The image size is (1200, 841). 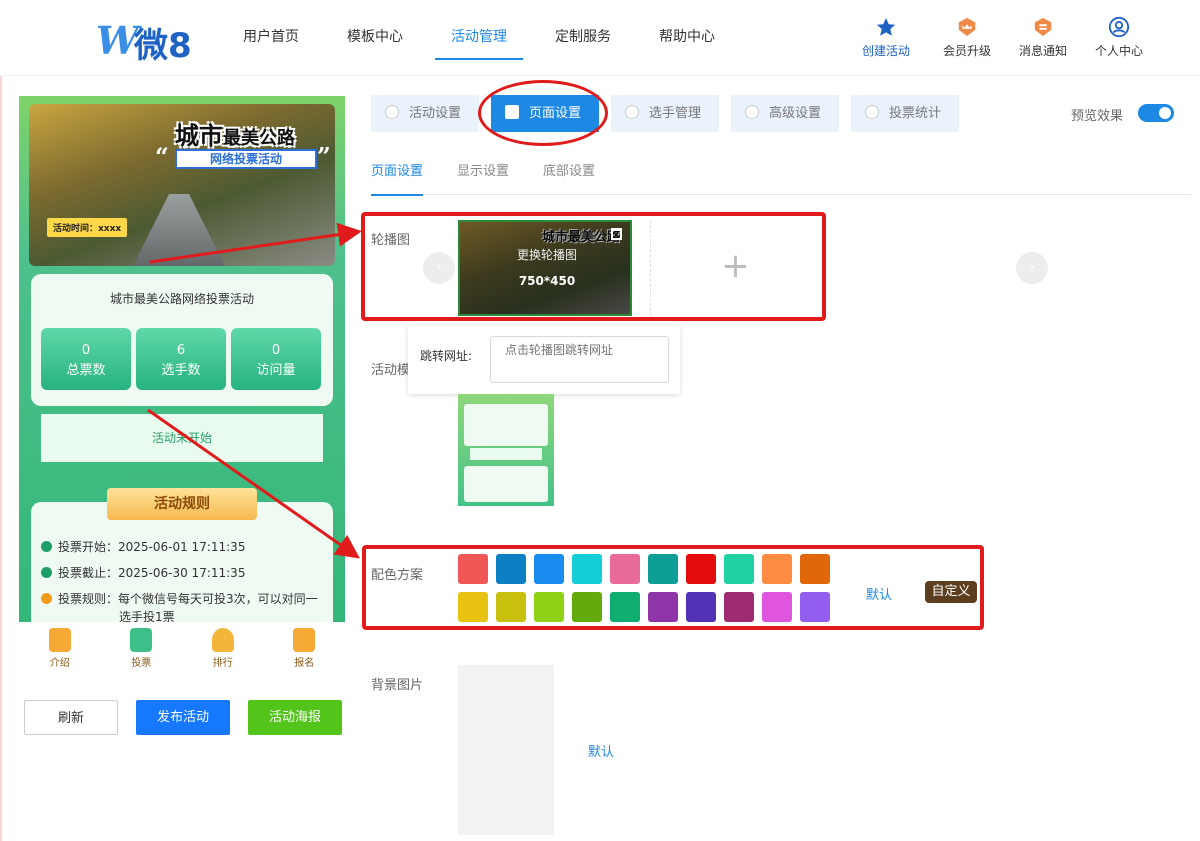 I want to click on main-tabs: 活动设置 页面设置 选手管理 高级设置 投票统计, so click(x=671, y=113).